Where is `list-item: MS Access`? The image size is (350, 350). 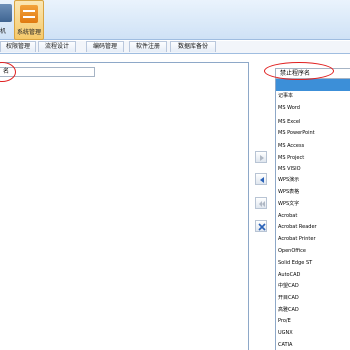 list-item: MS Access is located at coordinates (313, 147).